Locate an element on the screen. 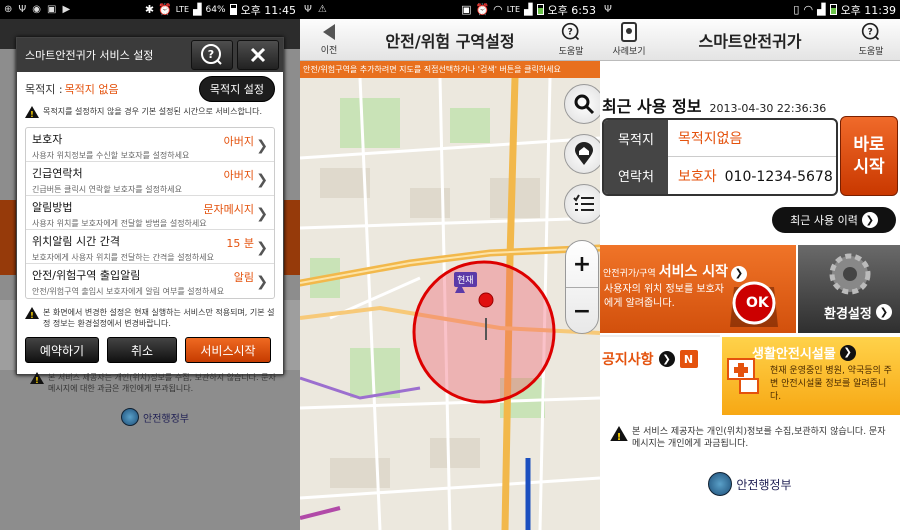  zoom-out-button: − is located at coordinates (582, 311).